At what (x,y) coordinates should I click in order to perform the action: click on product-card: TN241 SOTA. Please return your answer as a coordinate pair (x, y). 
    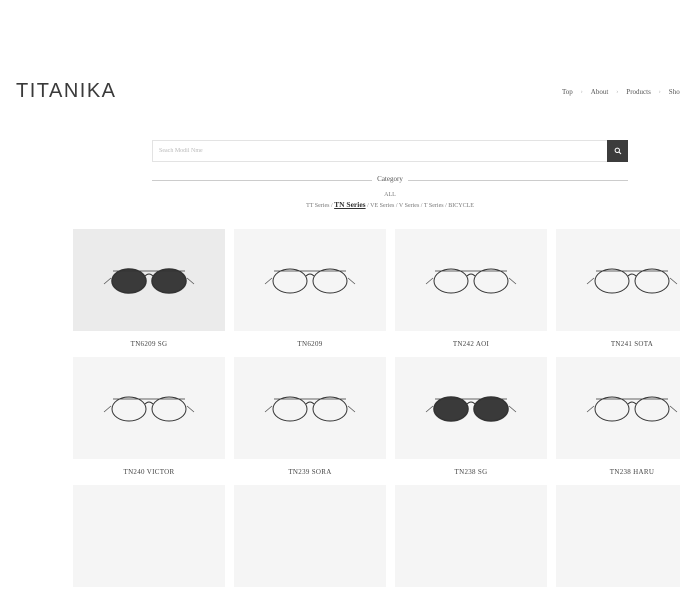
    Looking at the image, I should click on (618, 288).